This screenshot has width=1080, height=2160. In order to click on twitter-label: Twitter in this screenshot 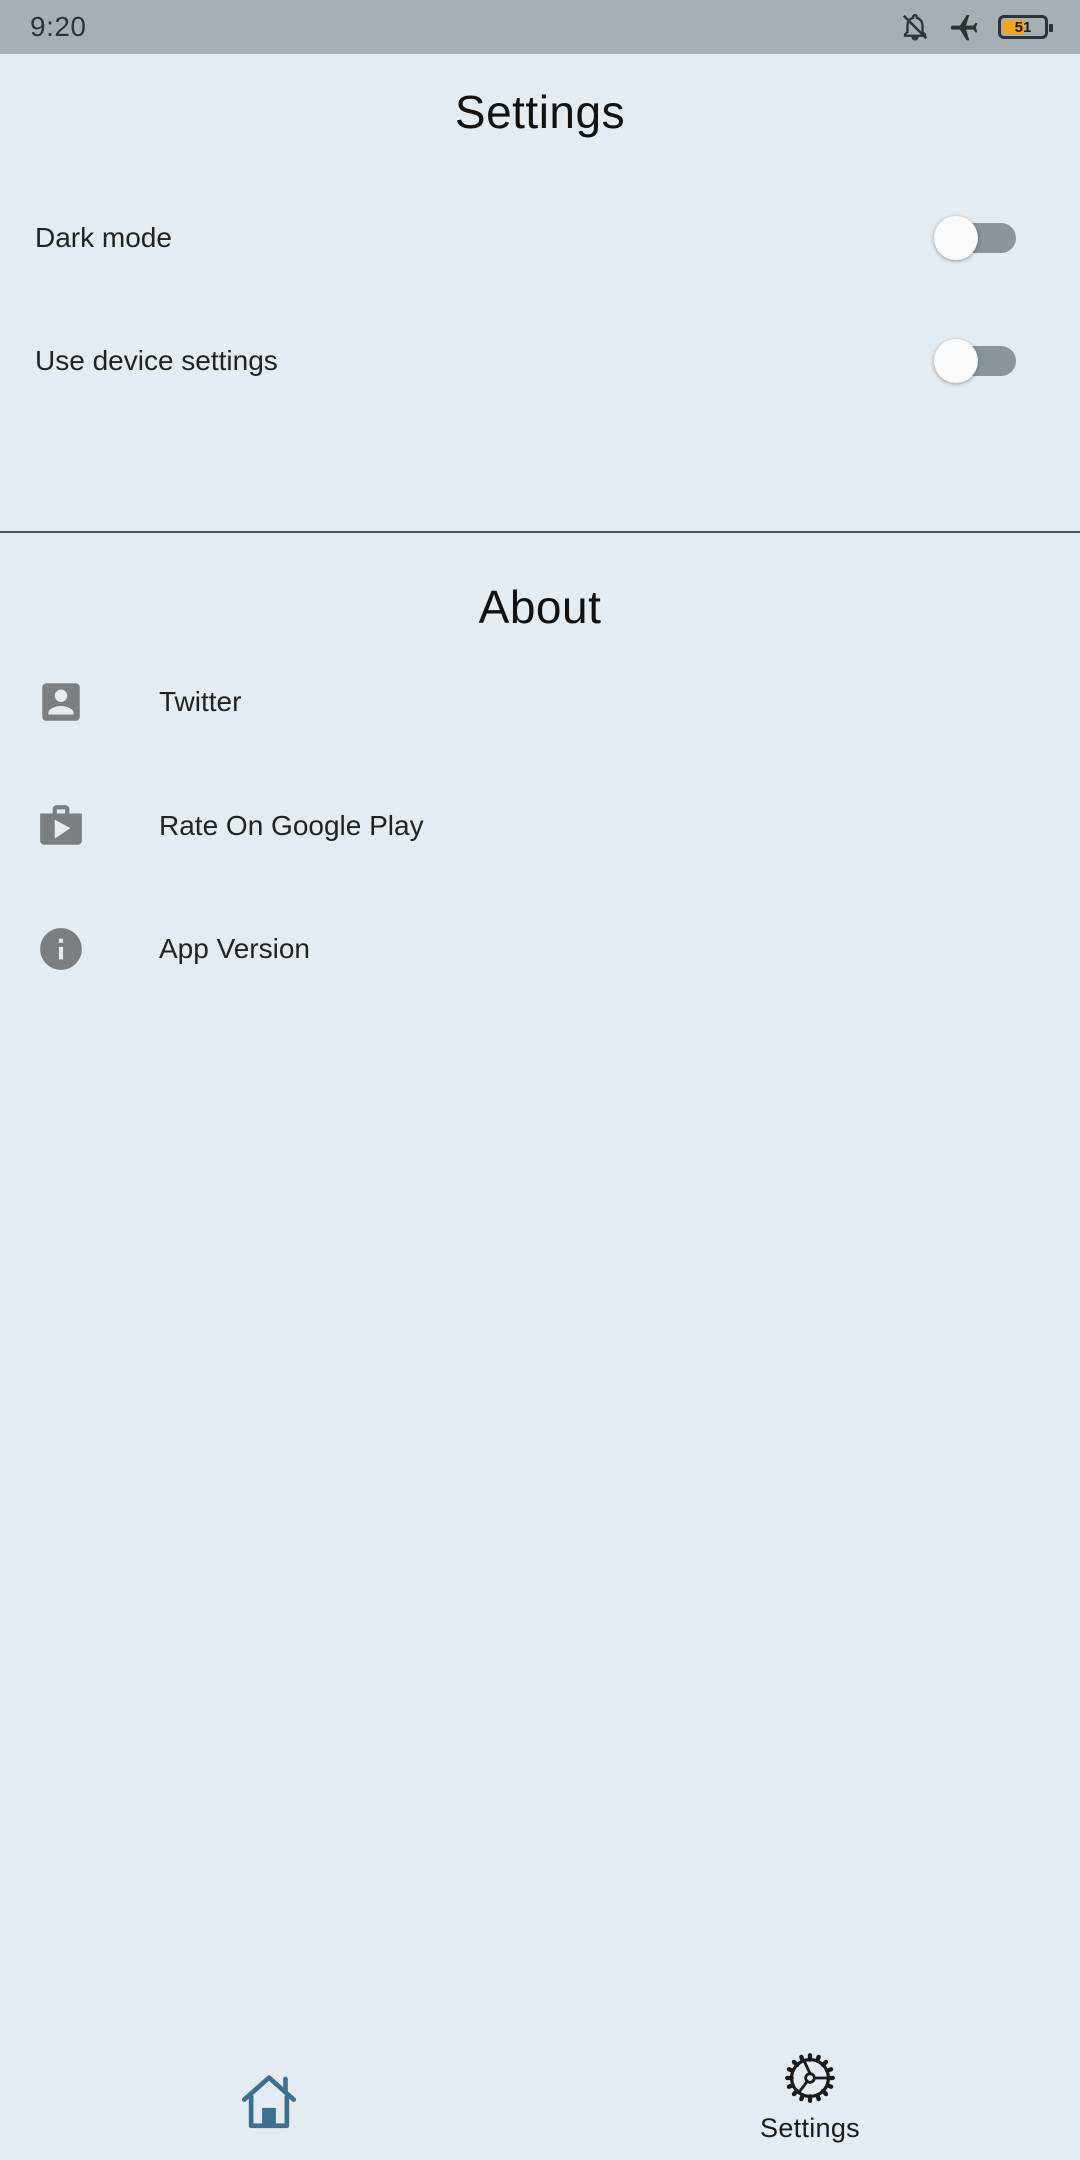, I will do `click(200, 701)`.